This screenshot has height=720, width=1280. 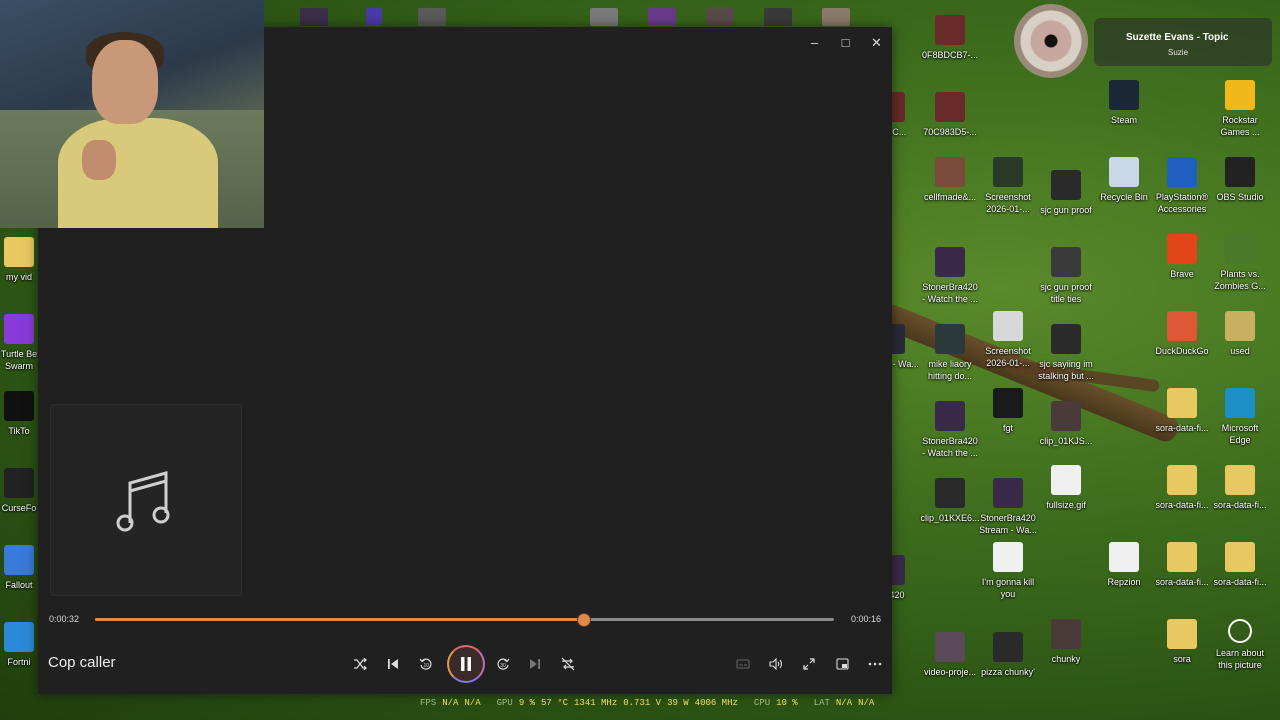 I want to click on volume-icon, so click(x=776, y=664).